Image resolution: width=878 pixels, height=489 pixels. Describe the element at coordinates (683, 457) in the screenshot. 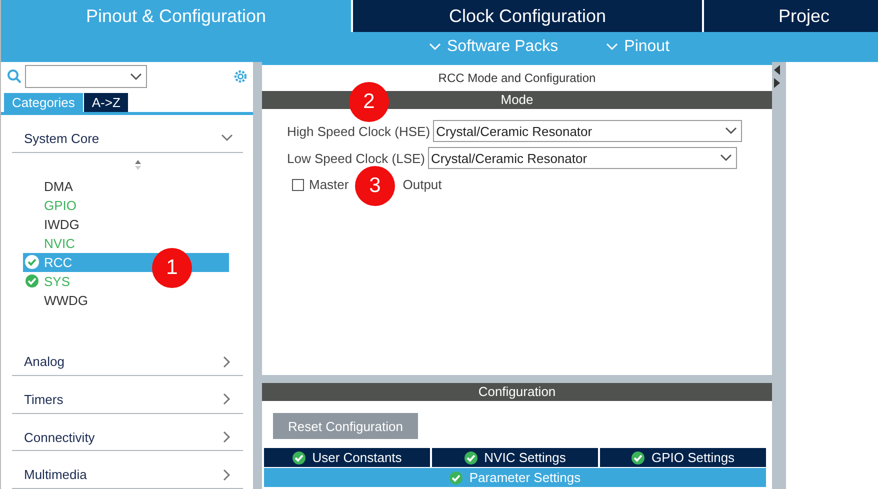

I see `config-tab: GPIO Settings` at that location.